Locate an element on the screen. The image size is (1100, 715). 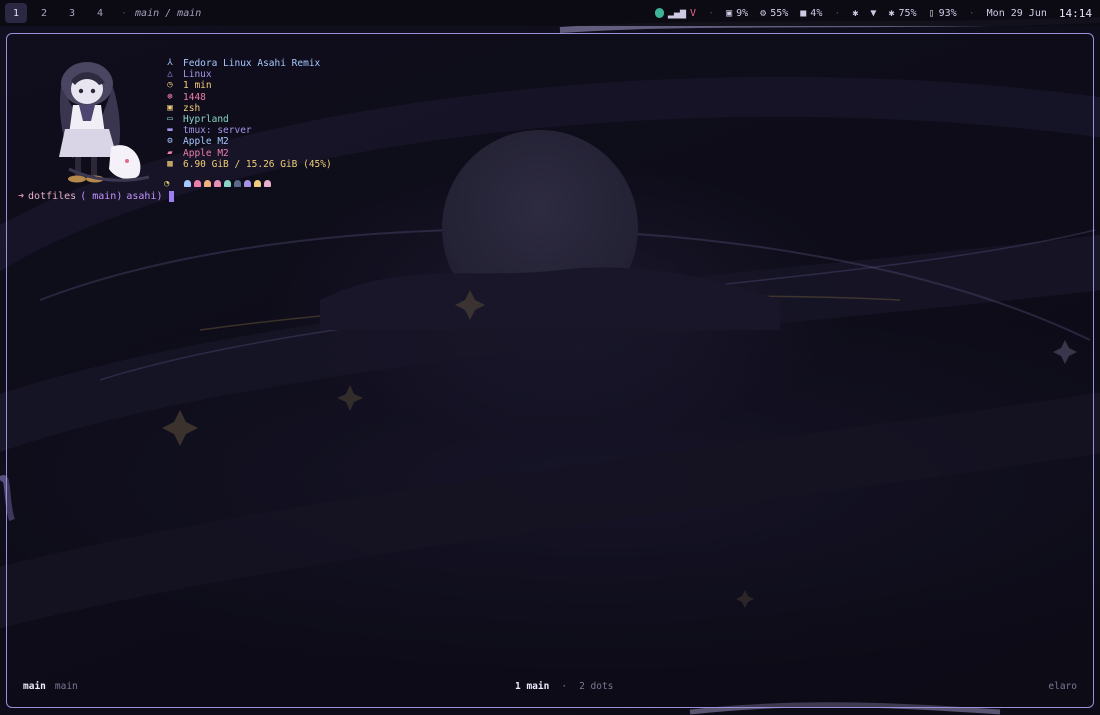
prompt-host: asahi) is located at coordinates (144, 196).